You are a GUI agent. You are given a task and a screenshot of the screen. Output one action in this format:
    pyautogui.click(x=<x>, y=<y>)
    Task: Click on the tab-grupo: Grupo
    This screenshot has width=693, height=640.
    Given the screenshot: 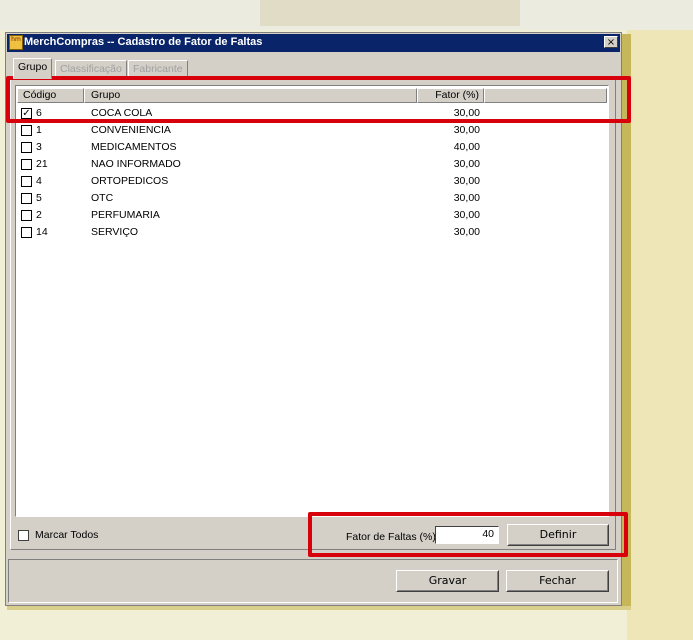 What is the action you would take?
    pyautogui.click(x=33, y=68)
    